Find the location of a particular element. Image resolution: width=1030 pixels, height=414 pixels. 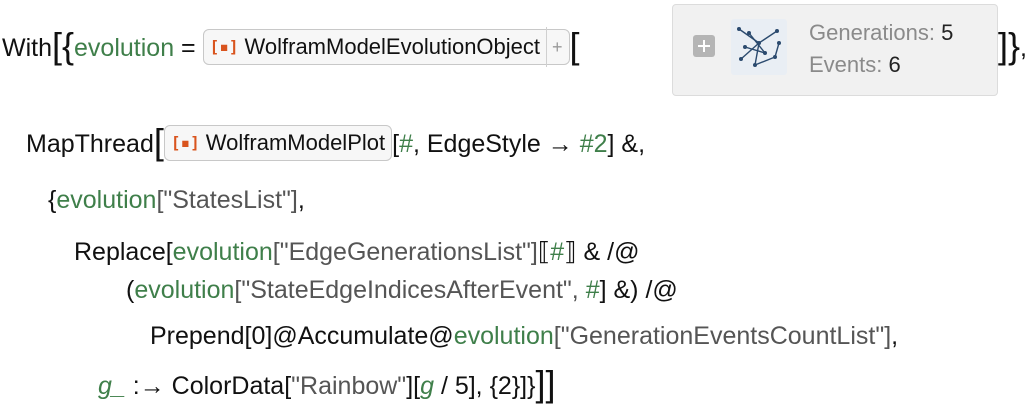

evolution-object-chip: [▪] WolframModelEvolutionObject + is located at coordinates (386, 47).